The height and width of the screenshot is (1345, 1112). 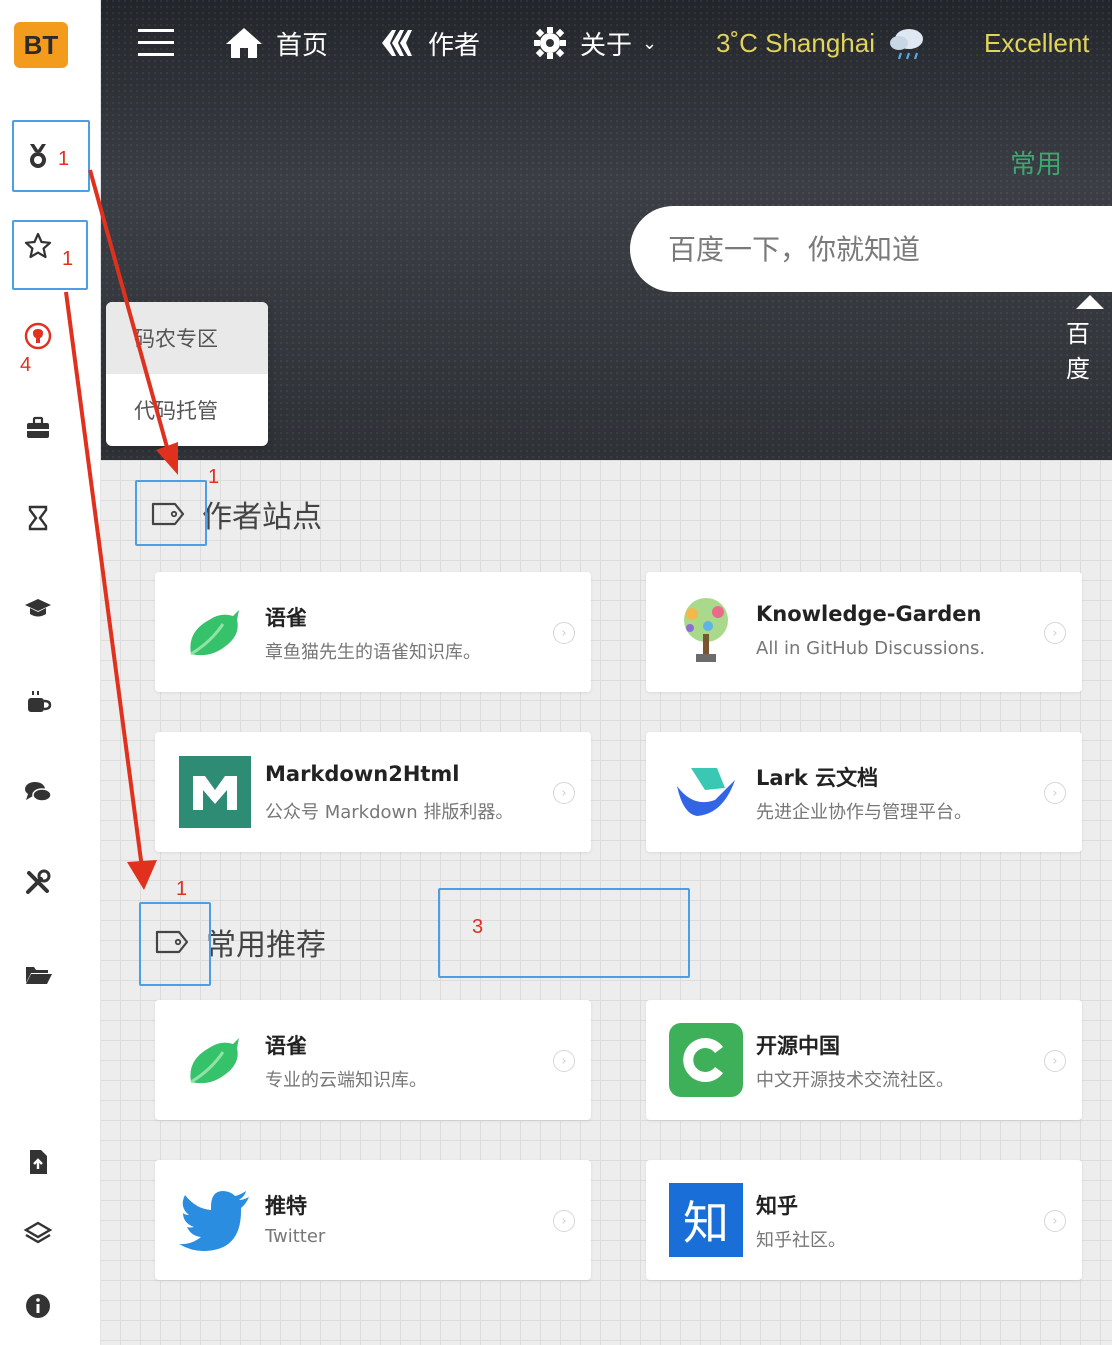 I want to click on github-icon, so click(x=38, y=336).